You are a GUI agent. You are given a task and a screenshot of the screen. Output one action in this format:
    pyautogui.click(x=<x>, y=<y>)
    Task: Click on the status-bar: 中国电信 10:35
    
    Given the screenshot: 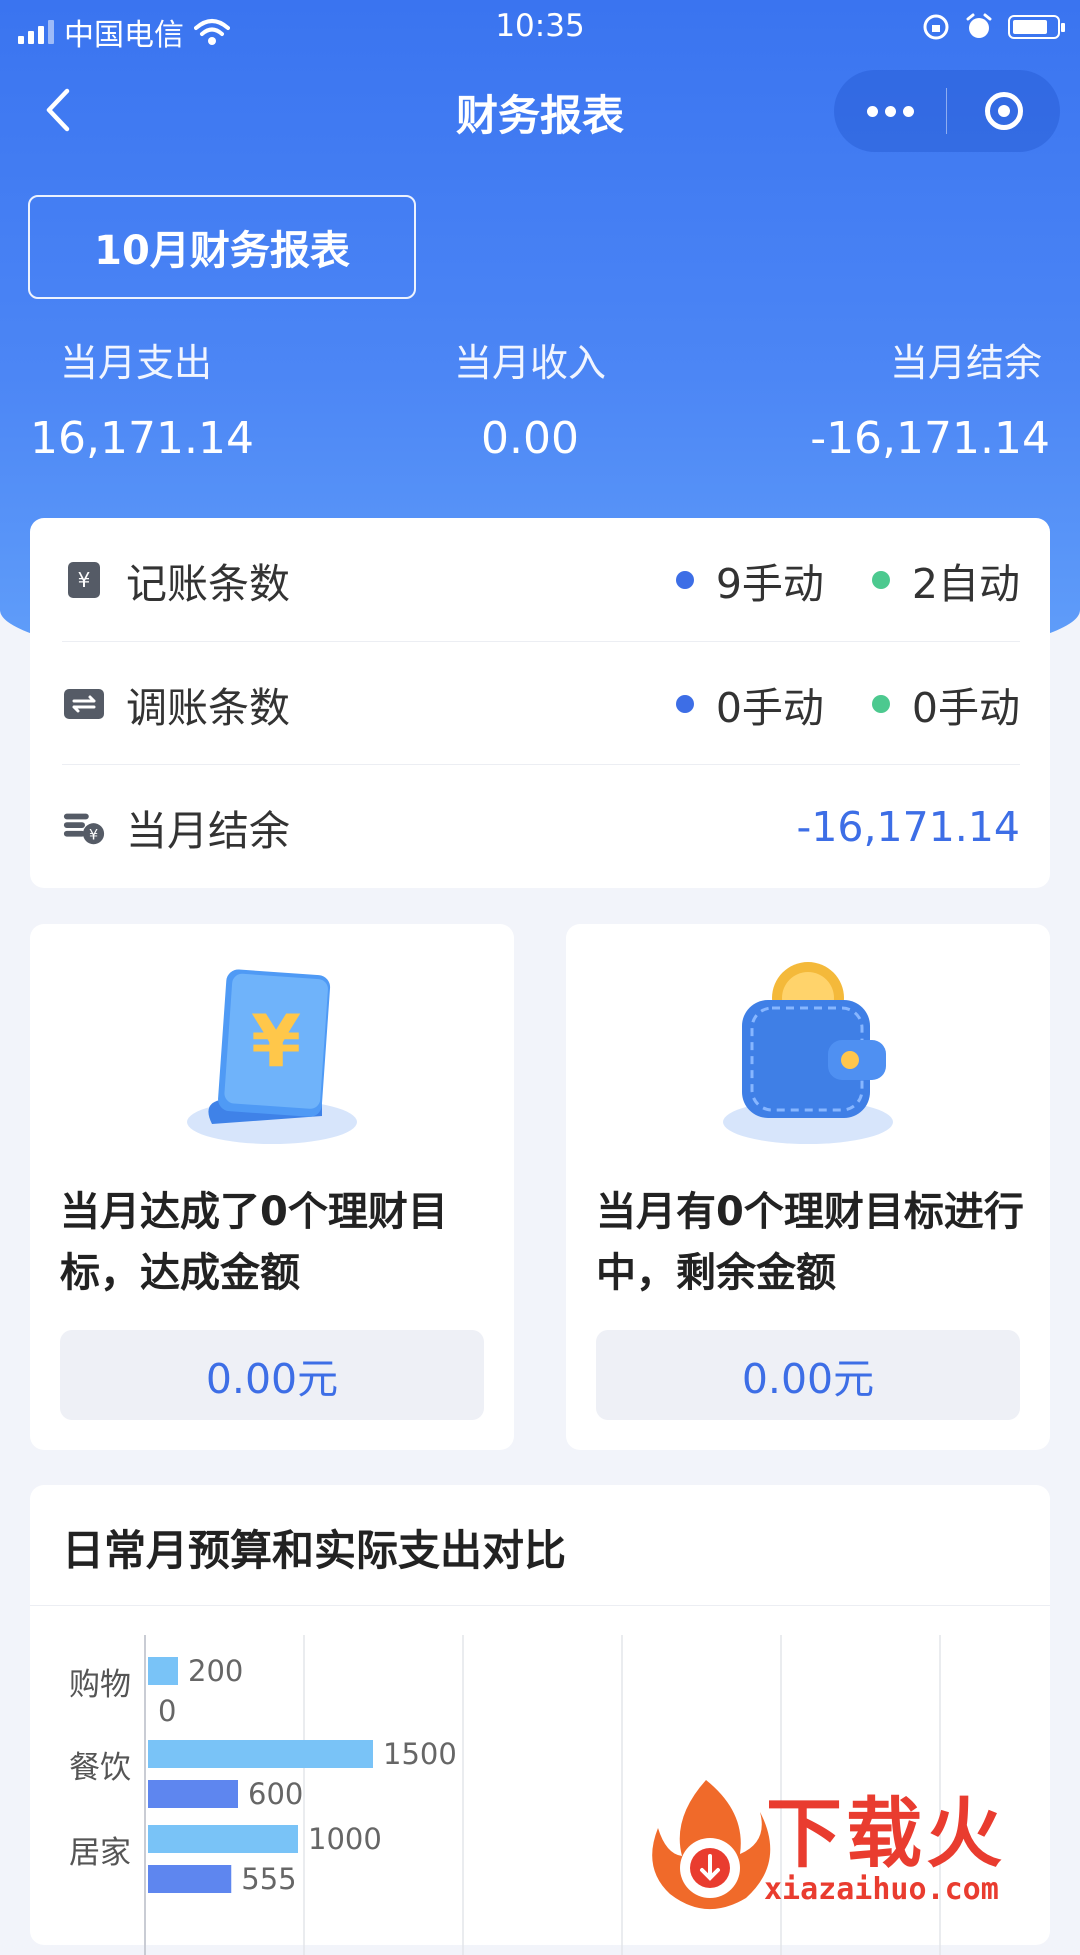 What is the action you would take?
    pyautogui.click(x=540, y=28)
    